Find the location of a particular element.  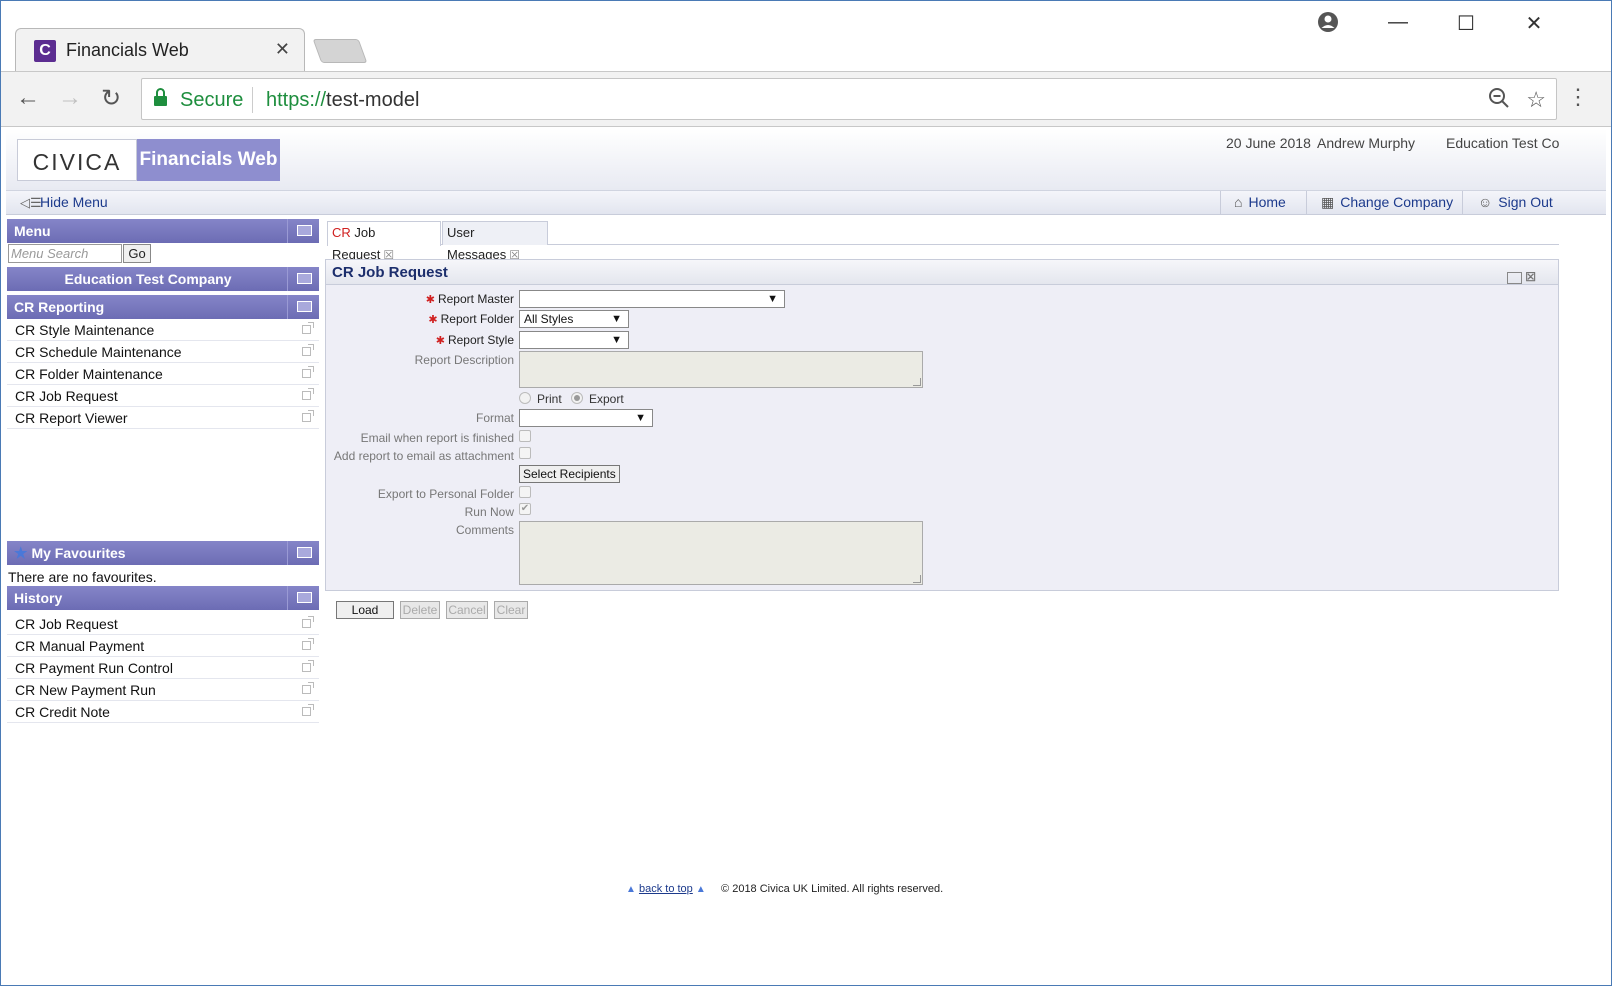

title-bar: C Financials Web ✕ — ☐ ✕ is located at coordinates (806, 36).